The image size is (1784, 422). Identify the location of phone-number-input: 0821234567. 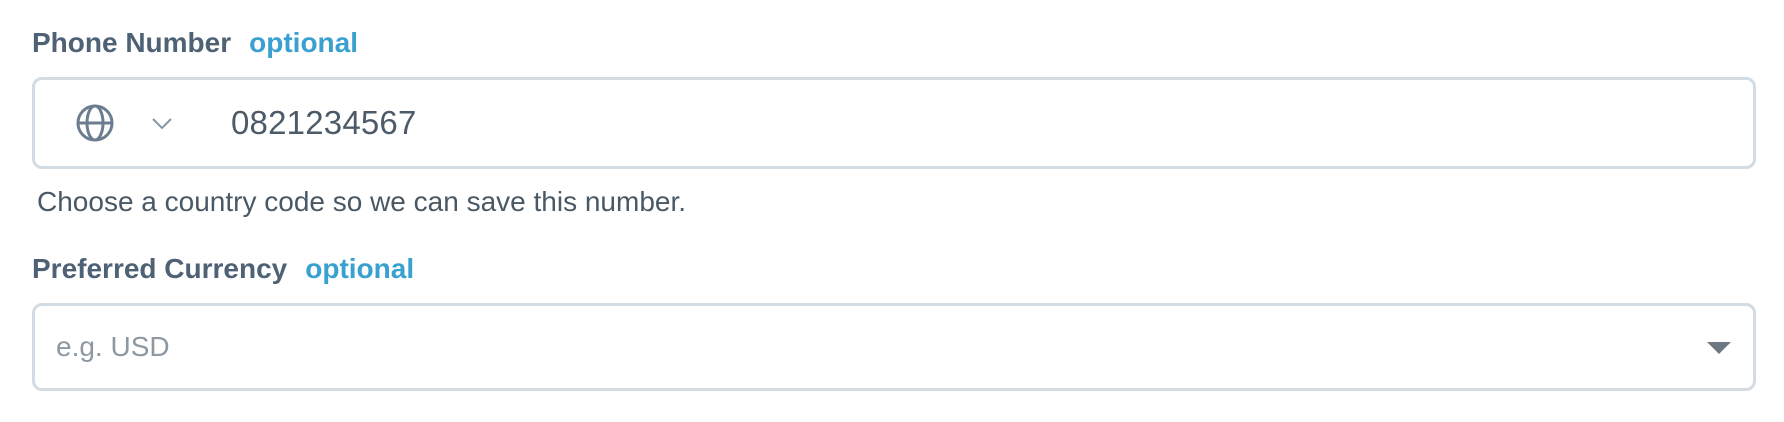
(324, 123).